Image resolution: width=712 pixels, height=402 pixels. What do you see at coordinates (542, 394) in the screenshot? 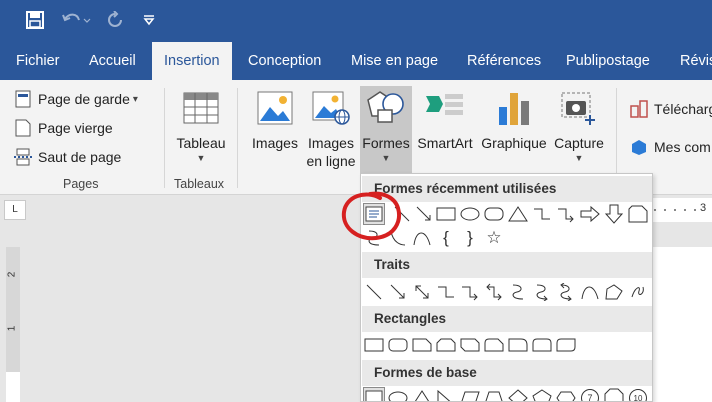
I see `pentagon-shape` at bounding box center [542, 394].